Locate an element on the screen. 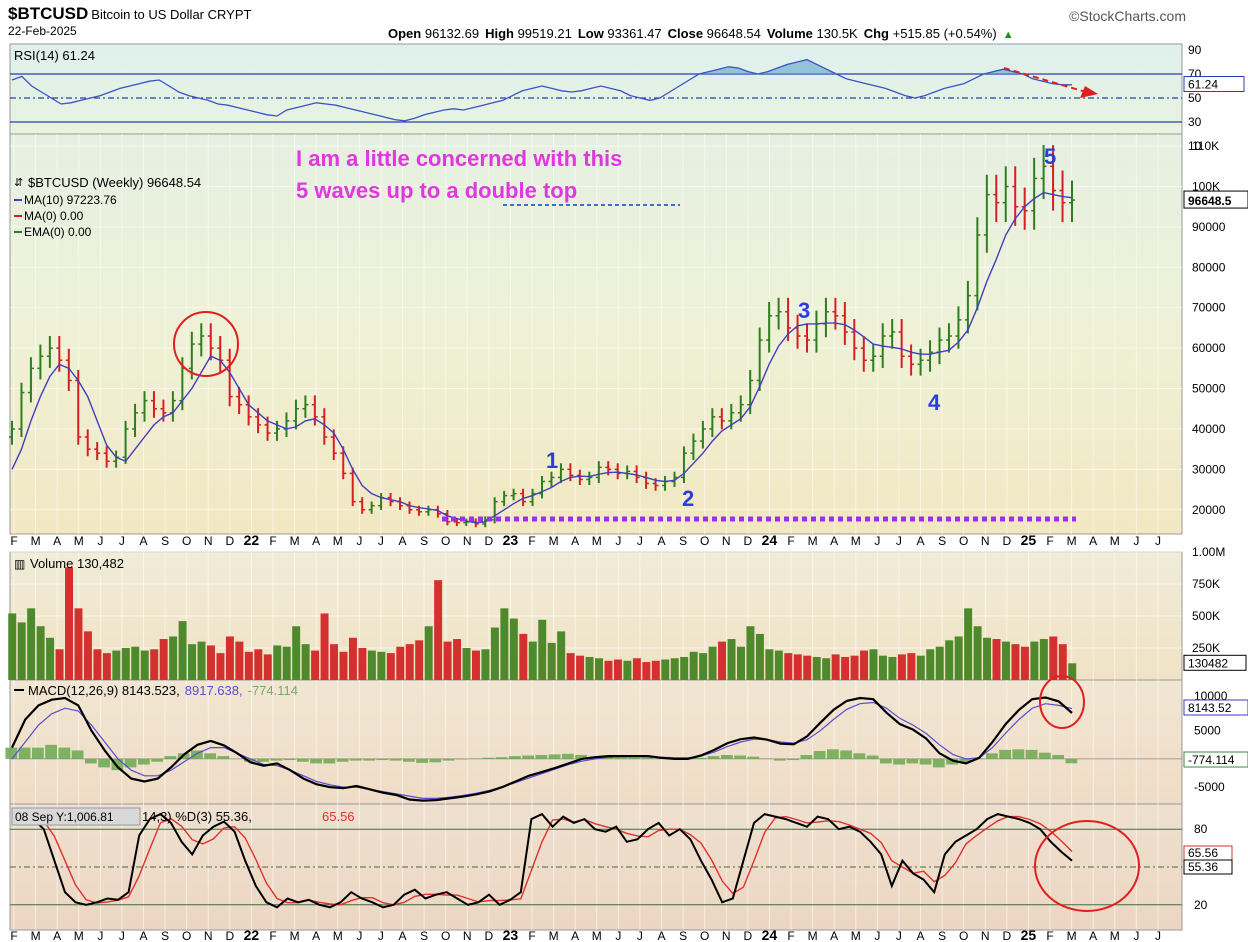 The image size is (1248, 942). wave-label-2: 2 is located at coordinates (688, 498).